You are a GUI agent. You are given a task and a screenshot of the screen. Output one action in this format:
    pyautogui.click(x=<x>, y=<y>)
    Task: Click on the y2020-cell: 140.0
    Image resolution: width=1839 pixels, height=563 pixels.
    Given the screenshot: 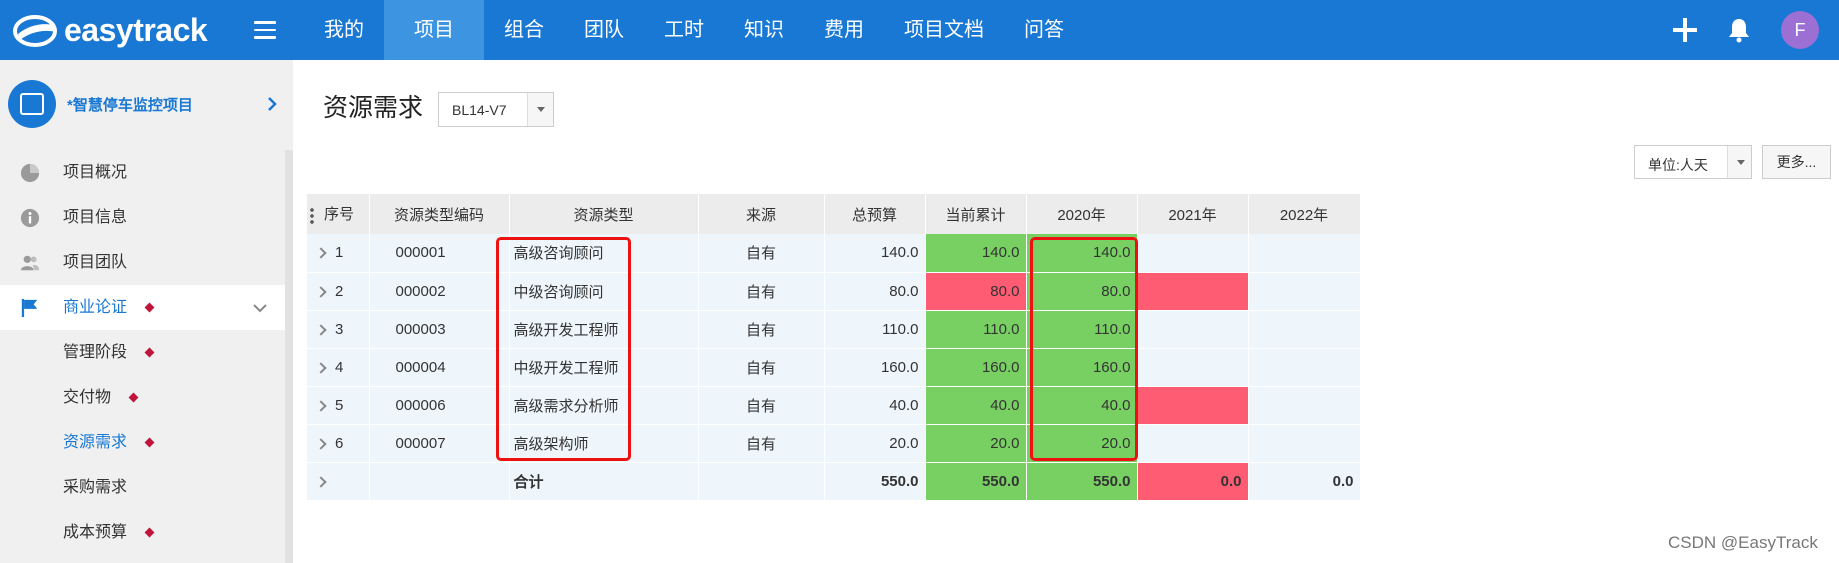 What is the action you would take?
    pyautogui.click(x=1082, y=253)
    